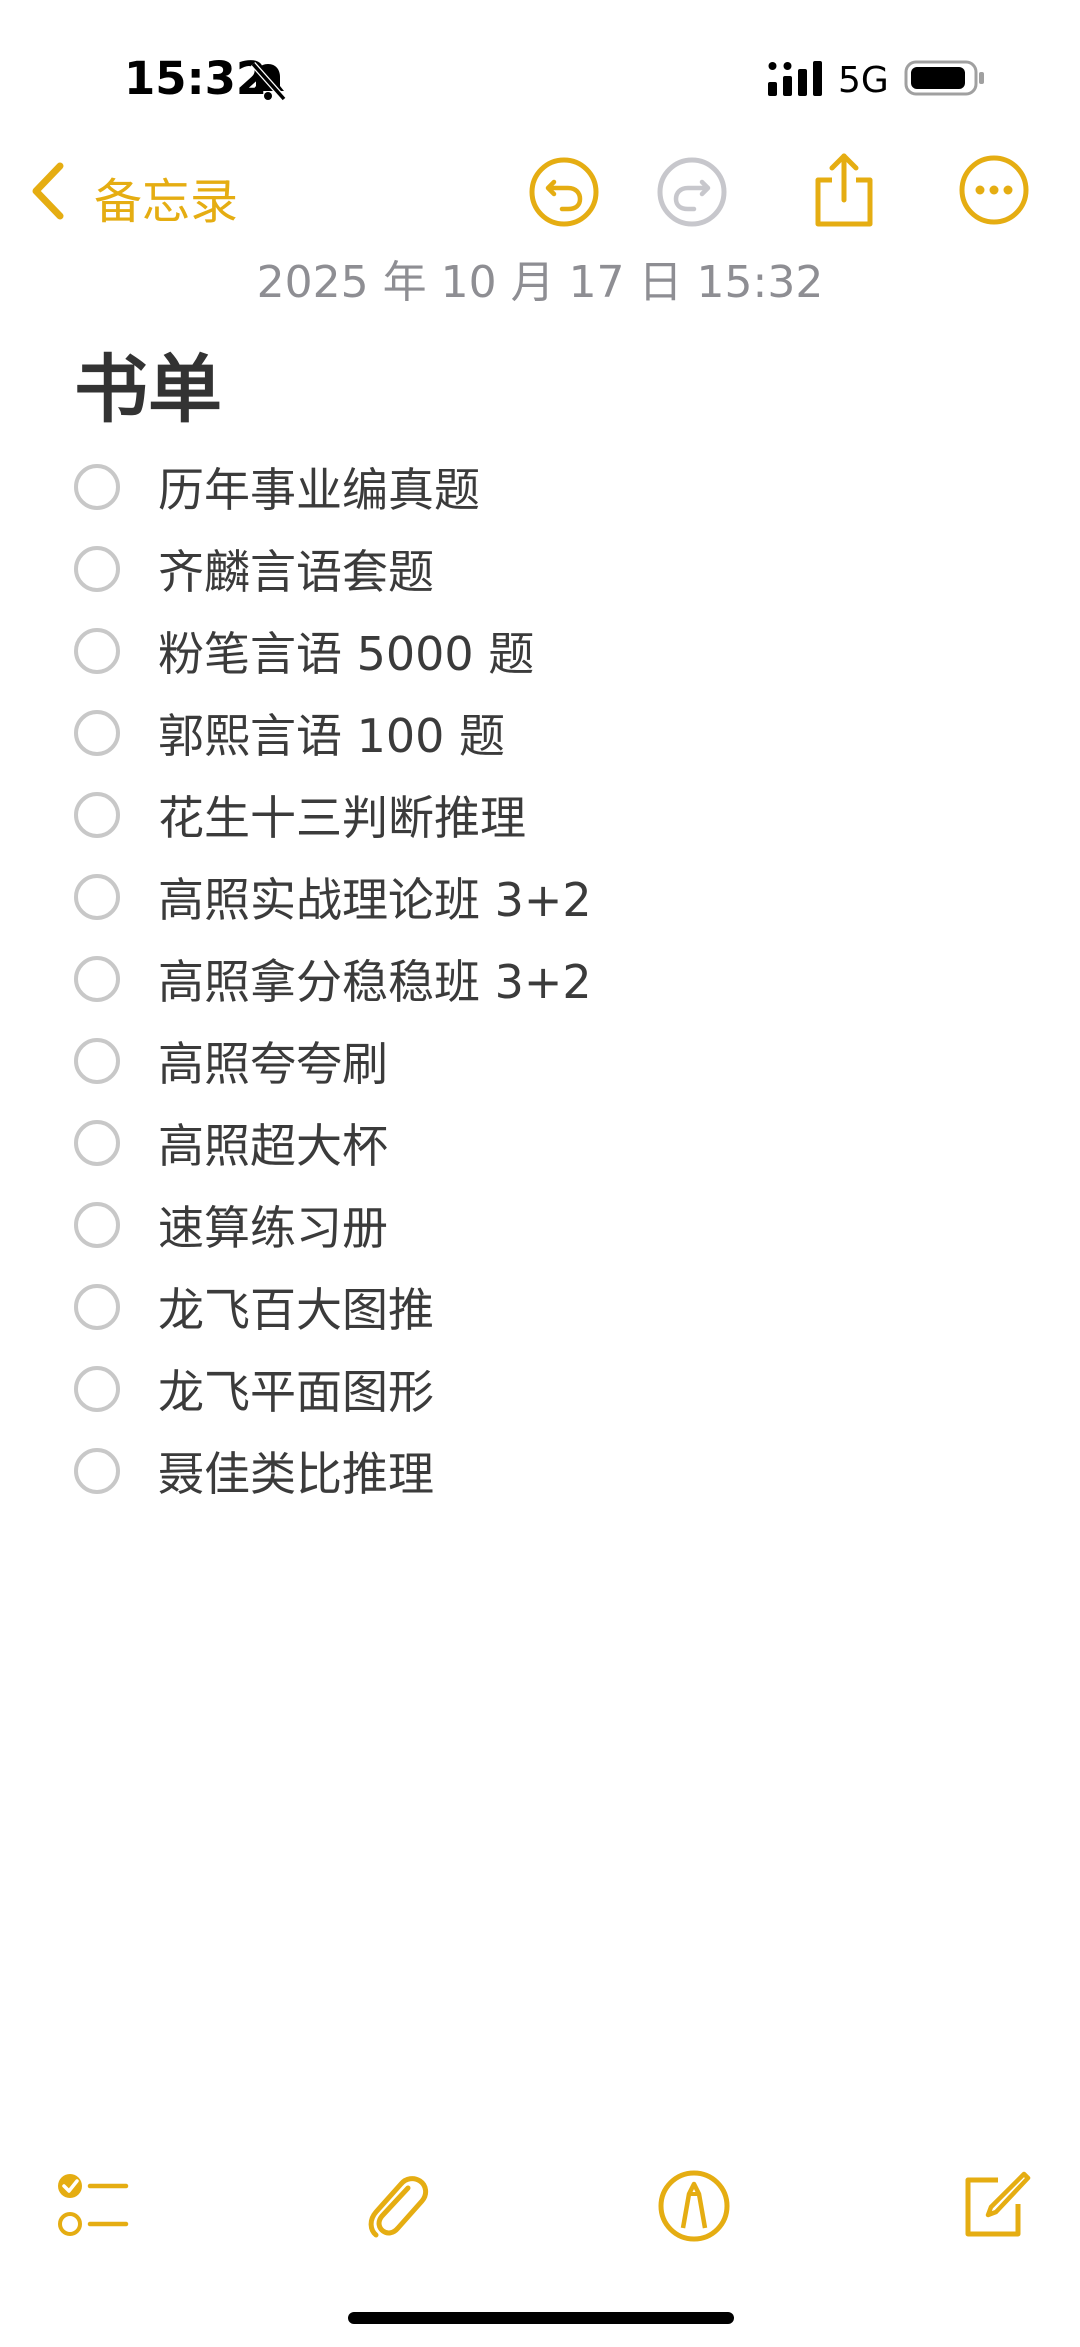 This screenshot has height=2347, width=1080. I want to click on checklist-item: 龙飞平面图形, so click(333, 1389).